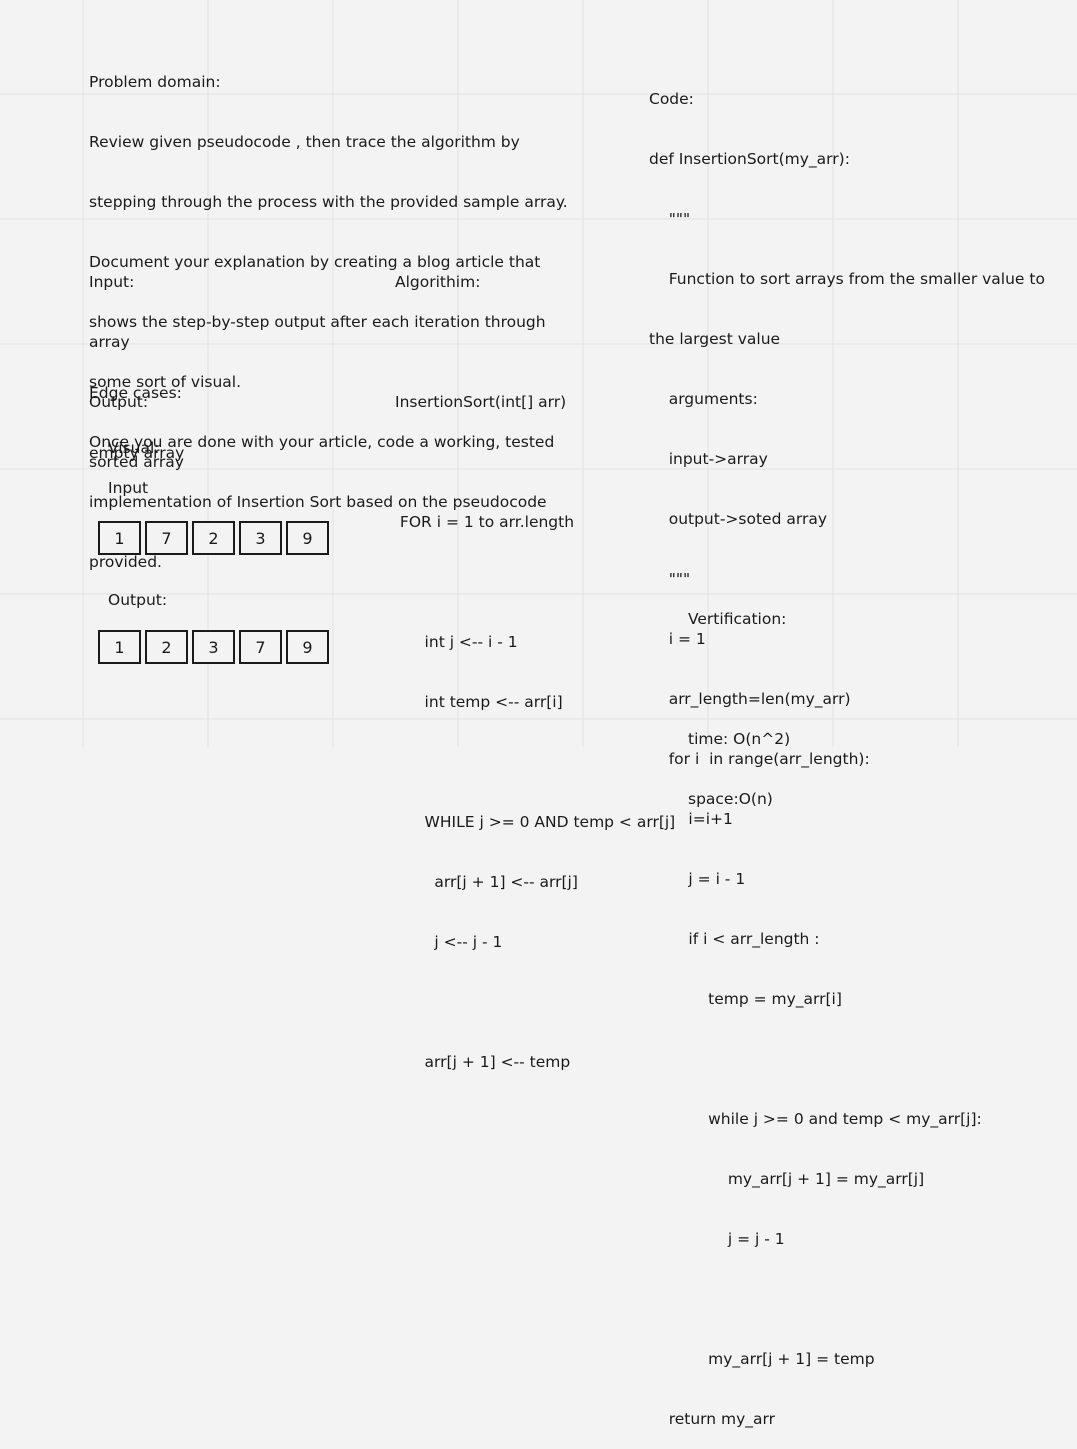 The image size is (1077, 1449). I want to click on verification-block: Vertification: time: O(n^2) space:O(n), so click(739, 699).